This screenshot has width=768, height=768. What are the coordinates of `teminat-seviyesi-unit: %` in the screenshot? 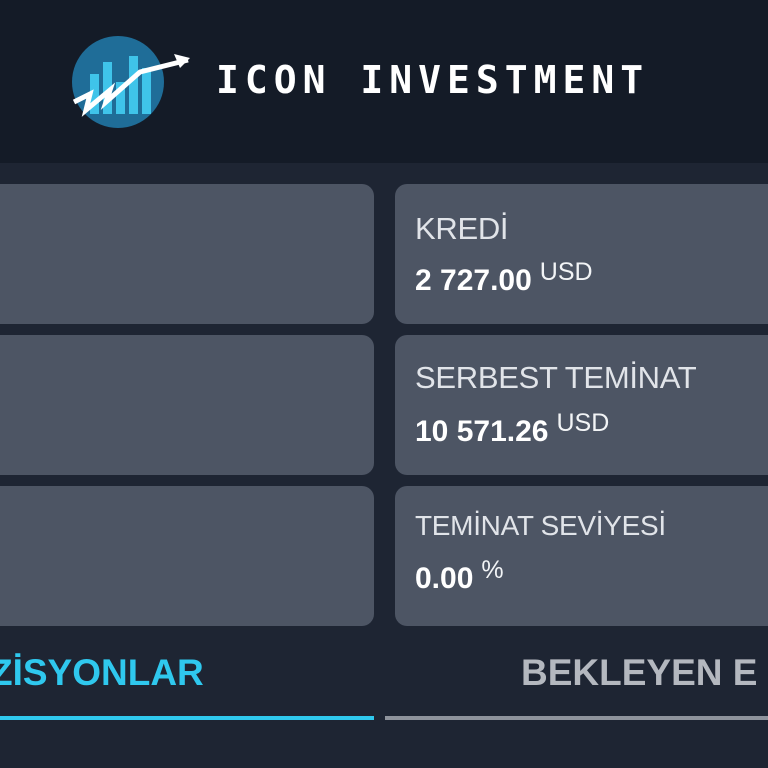 It's located at (492, 570).